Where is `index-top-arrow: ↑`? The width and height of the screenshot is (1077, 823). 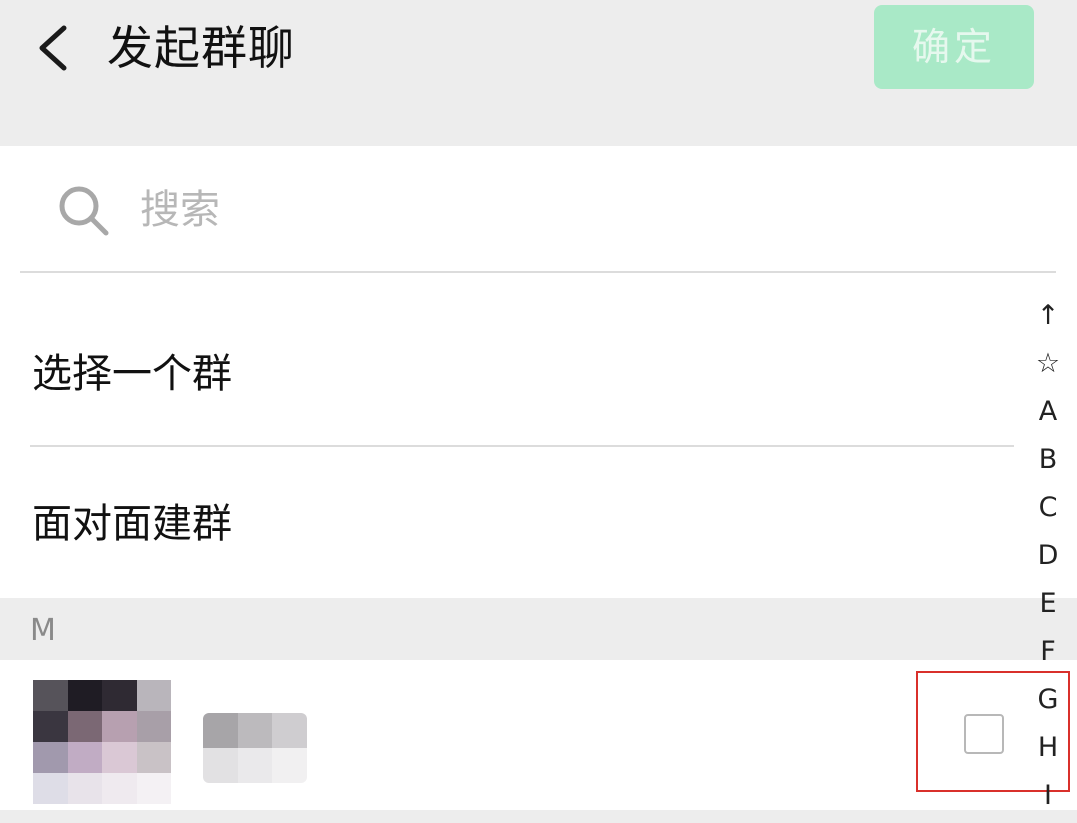
index-top-arrow: ↑ is located at coordinates (1048, 316).